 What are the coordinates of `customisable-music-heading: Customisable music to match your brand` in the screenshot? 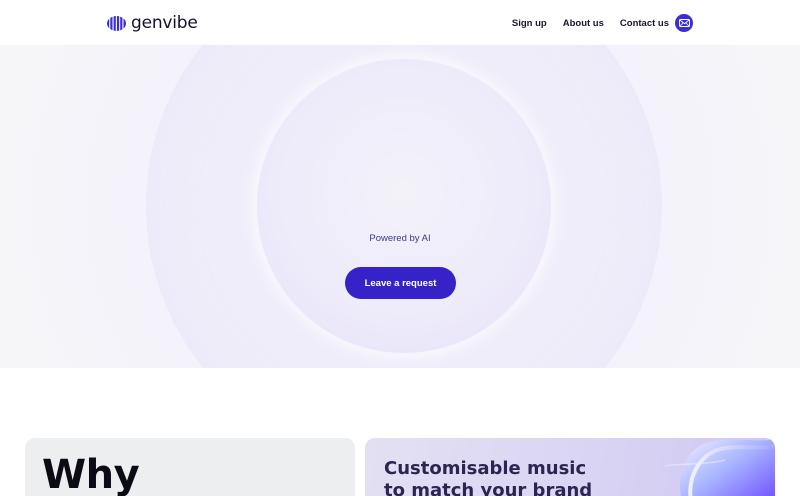 It's located at (494, 477).